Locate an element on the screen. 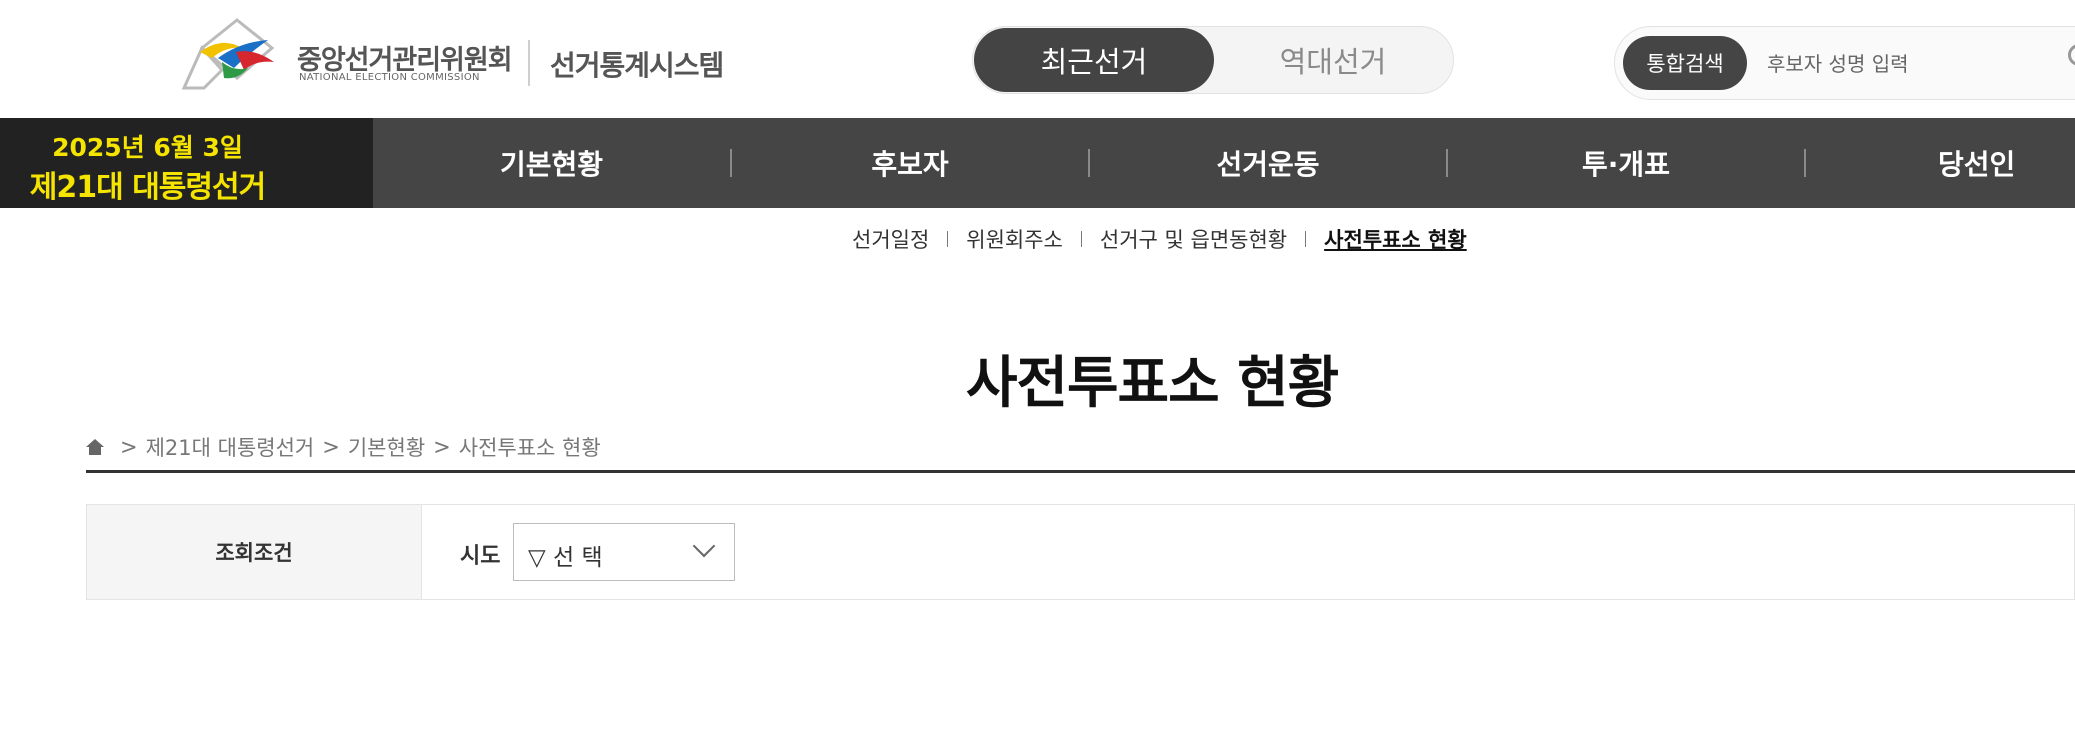  nav-item-basic-status: 기본현황 is located at coordinates (551, 163).